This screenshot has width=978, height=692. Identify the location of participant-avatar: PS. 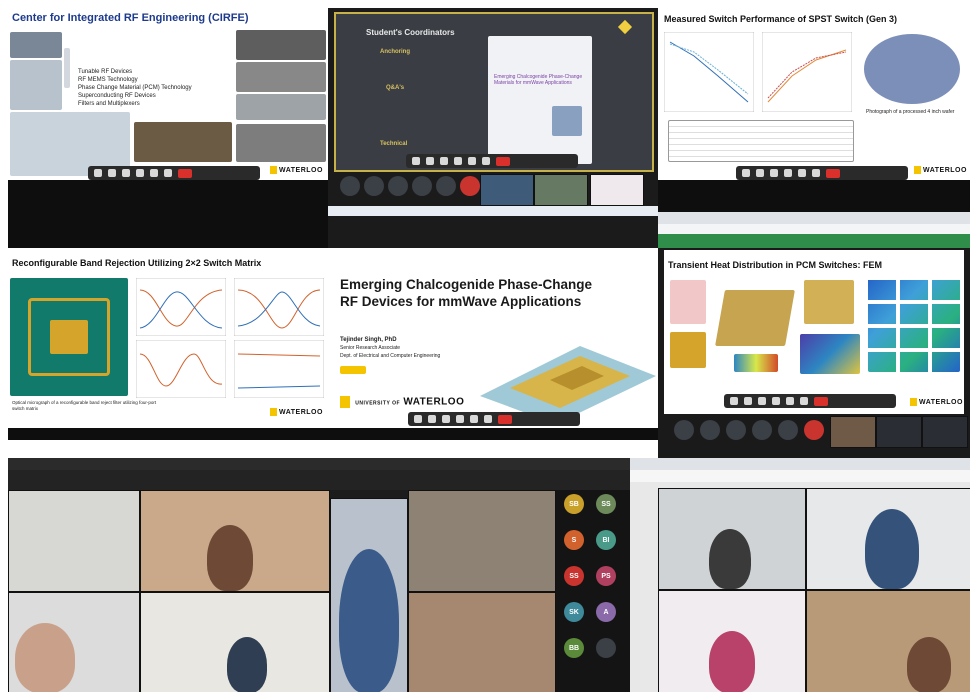
(606, 576).